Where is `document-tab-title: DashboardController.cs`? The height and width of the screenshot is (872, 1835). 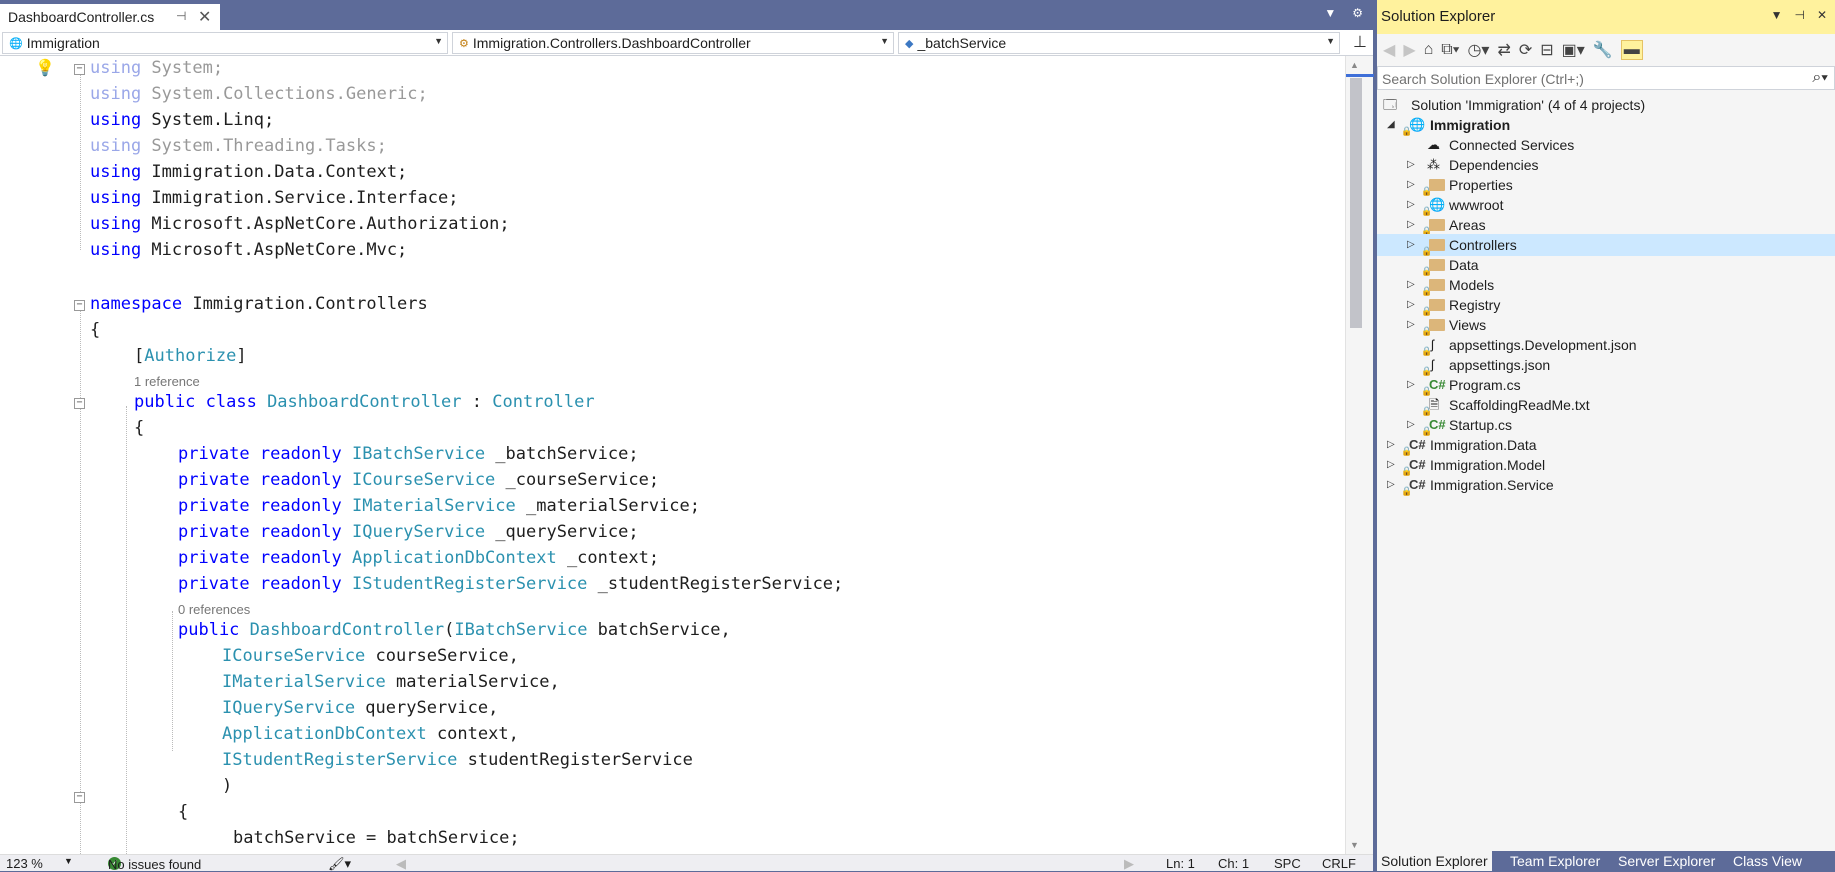 document-tab-title: DashboardController.cs is located at coordinates (81, 17).